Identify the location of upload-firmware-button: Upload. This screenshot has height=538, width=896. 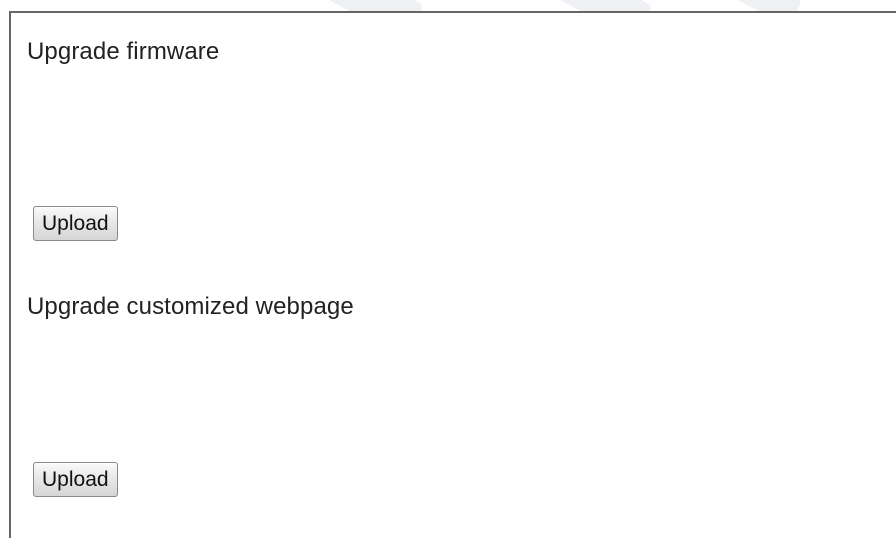
(75, 223).